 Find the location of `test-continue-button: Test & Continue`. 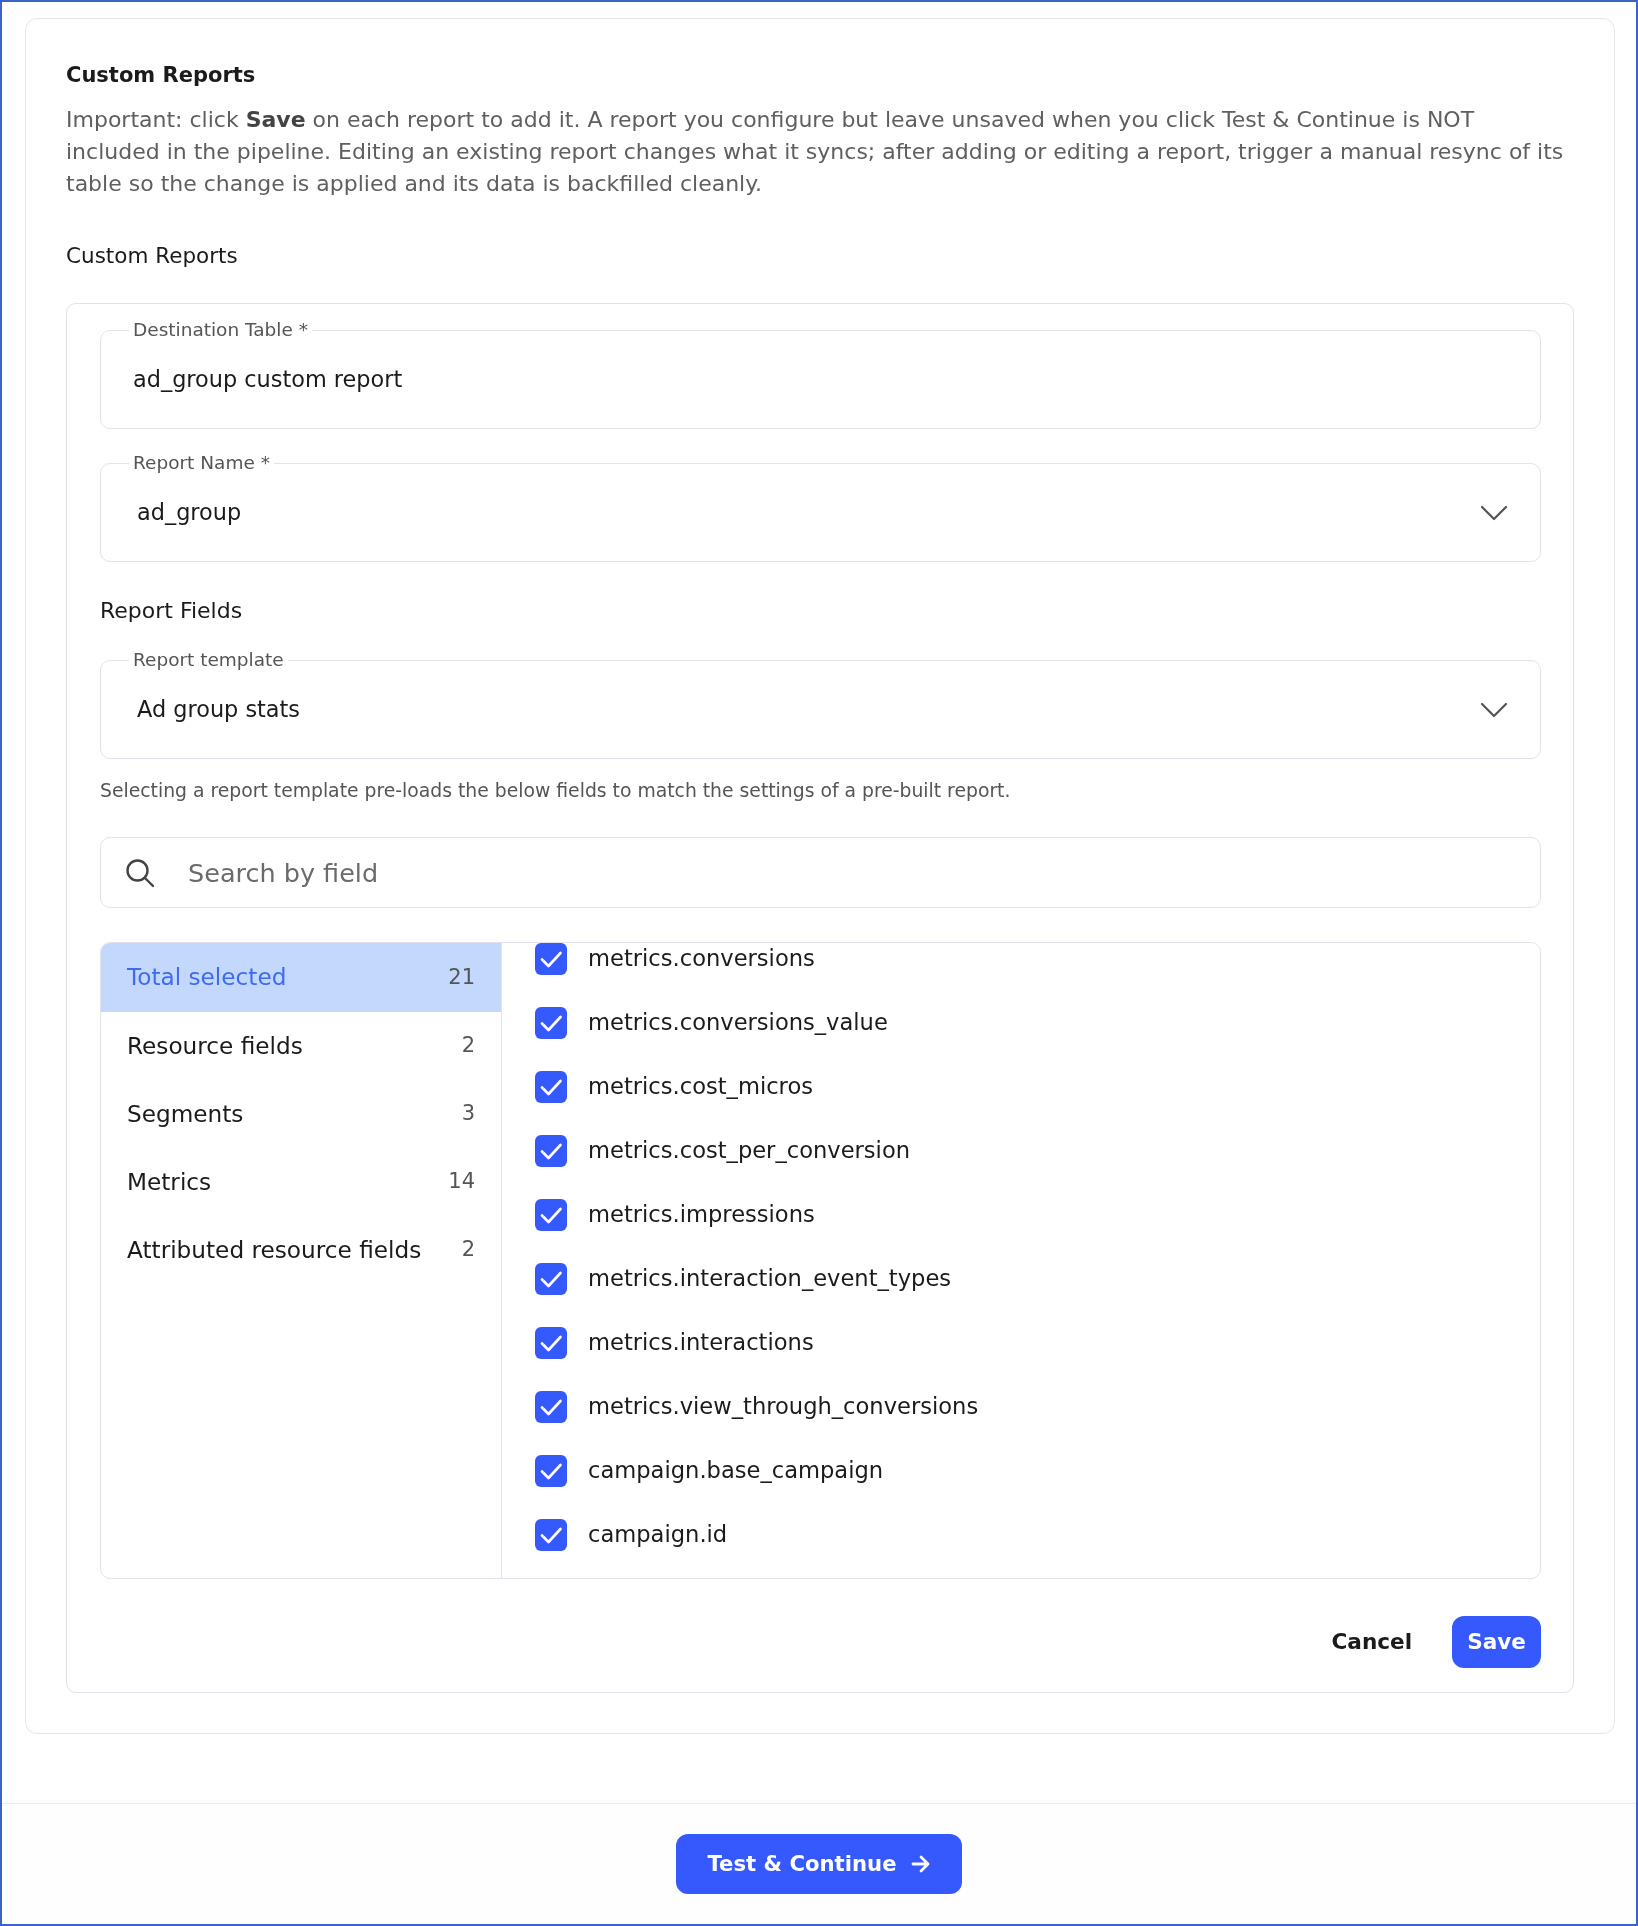

test-continue-button: Test & Continue is located at coordinates (819, 1864).